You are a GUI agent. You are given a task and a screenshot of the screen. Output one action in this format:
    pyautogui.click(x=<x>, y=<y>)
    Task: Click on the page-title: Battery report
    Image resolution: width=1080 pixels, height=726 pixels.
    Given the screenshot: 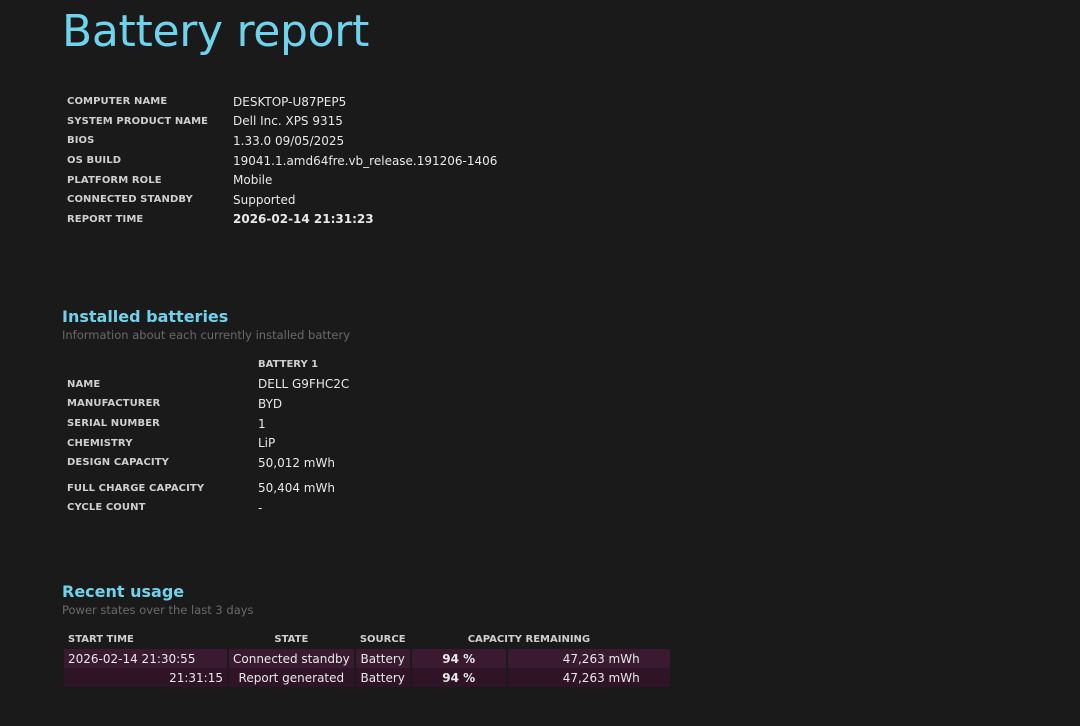 What is the action you would take?
    pyautogui.click(x=216, y=31)
    